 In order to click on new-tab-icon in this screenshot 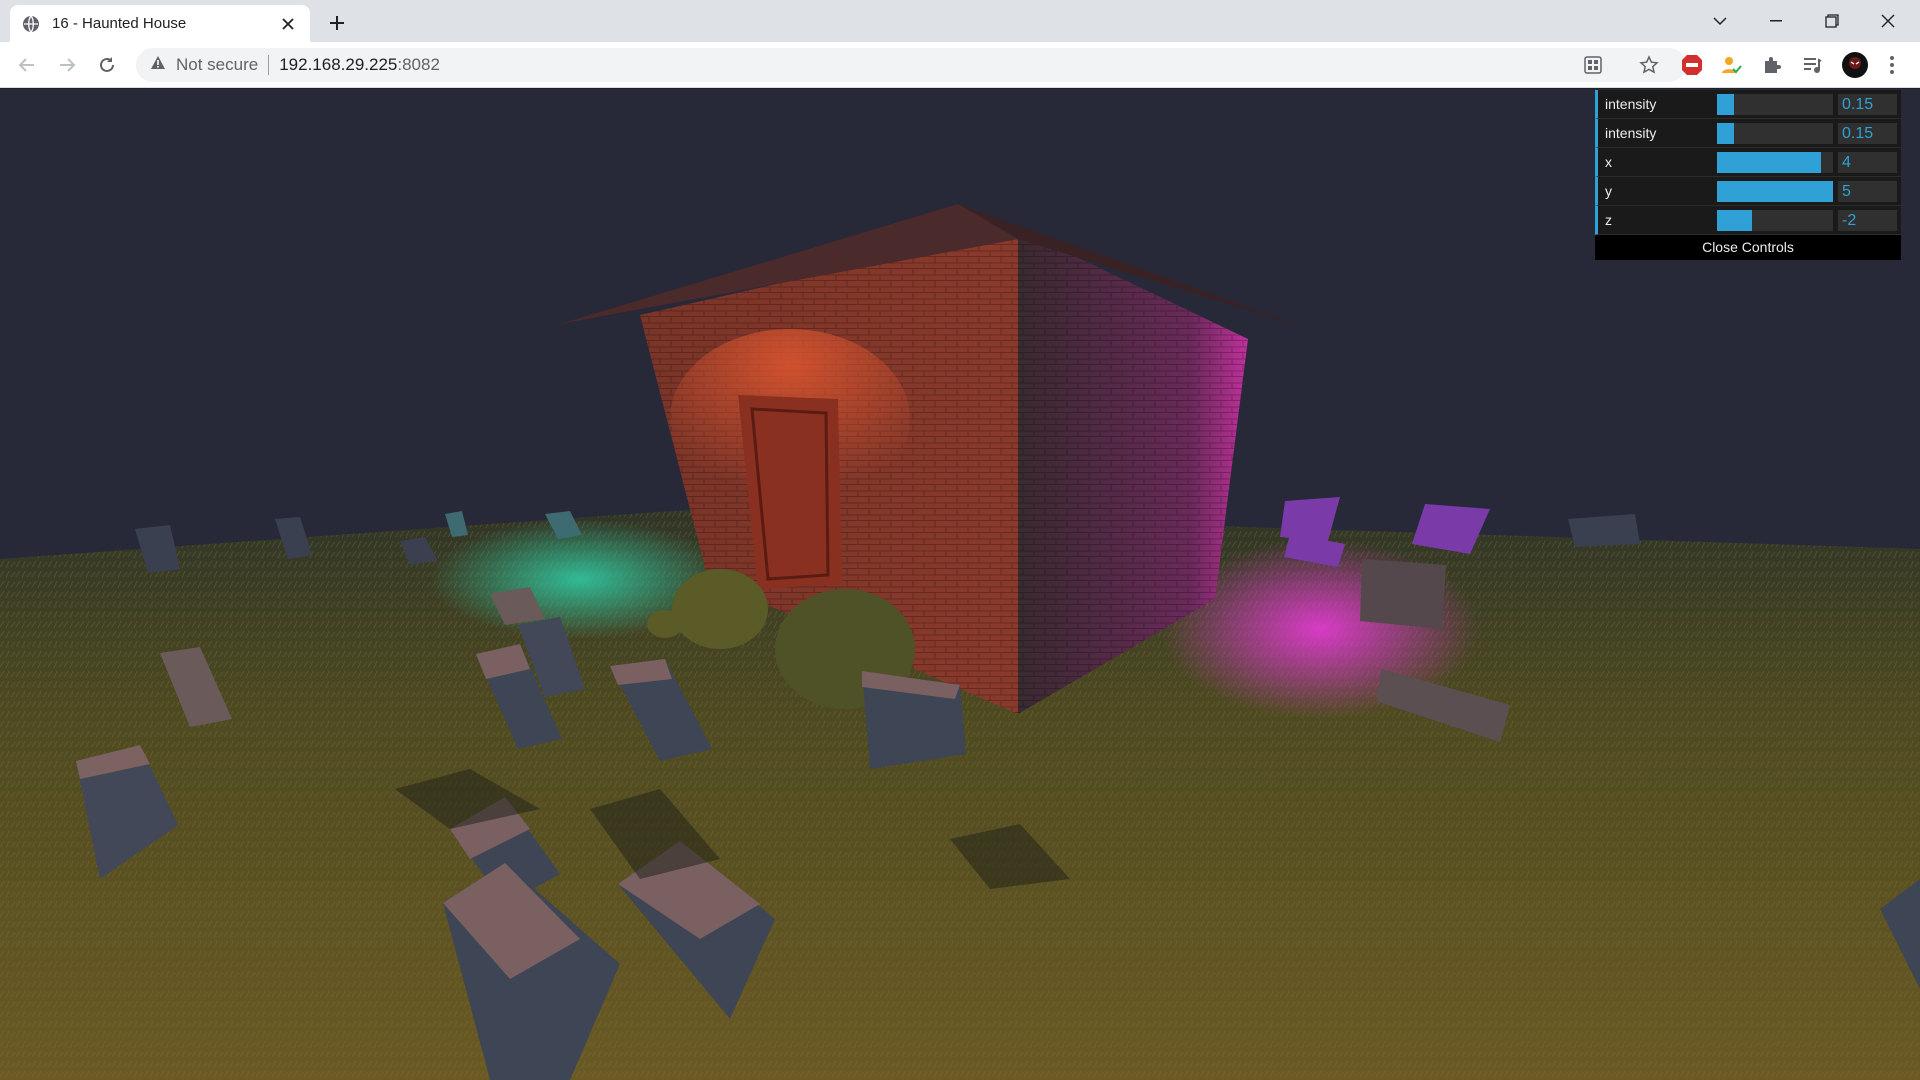, I will do `click(337, 23)`.